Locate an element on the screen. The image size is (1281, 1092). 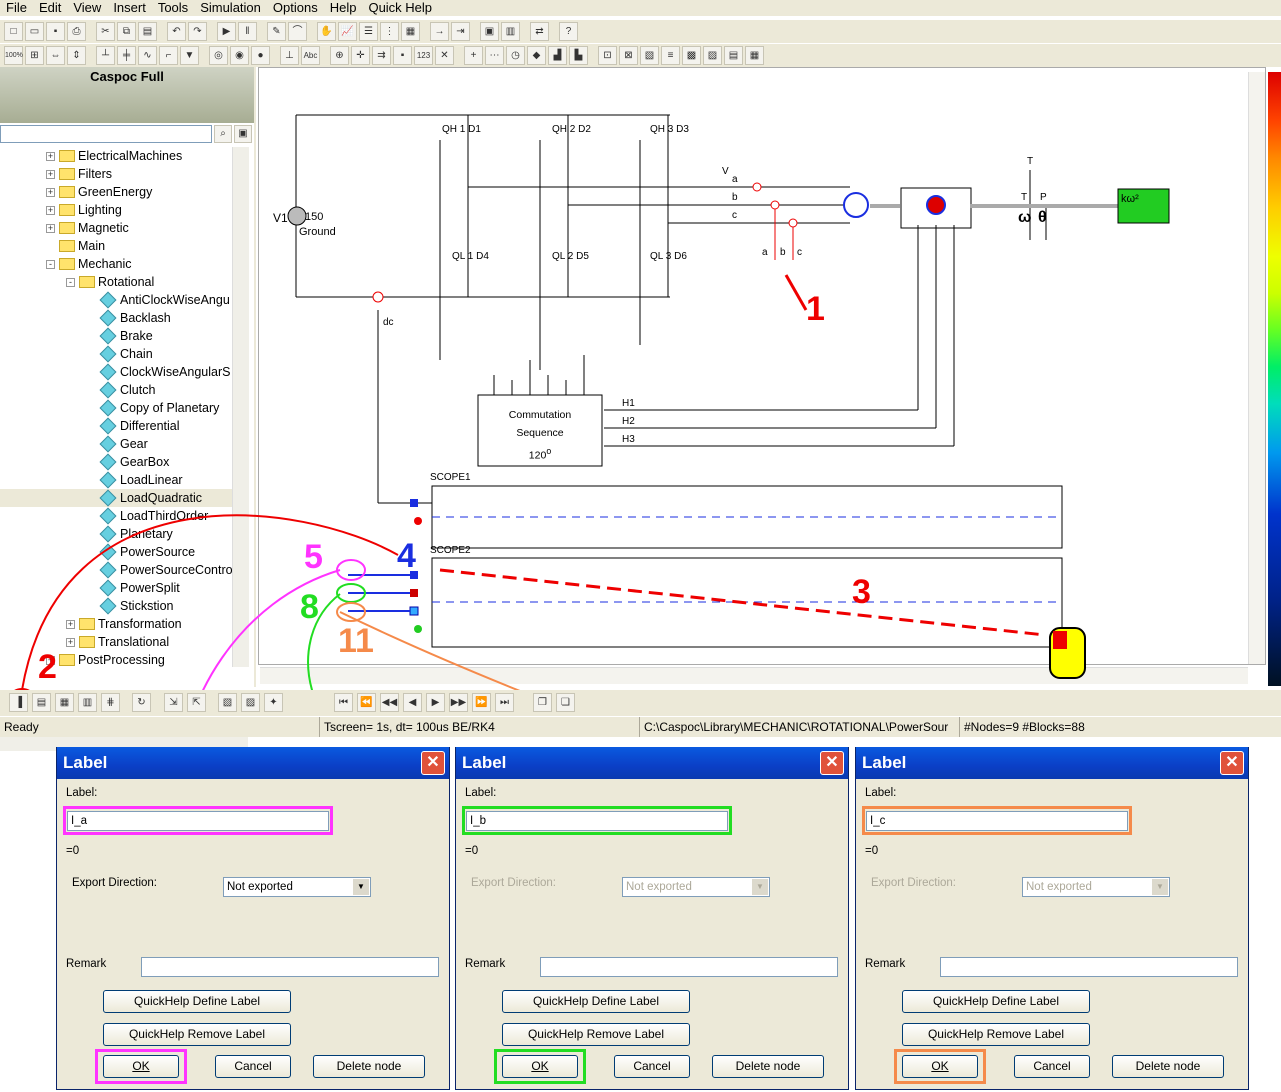
first-icon: ⏮ is located at coordinates (343, 702).